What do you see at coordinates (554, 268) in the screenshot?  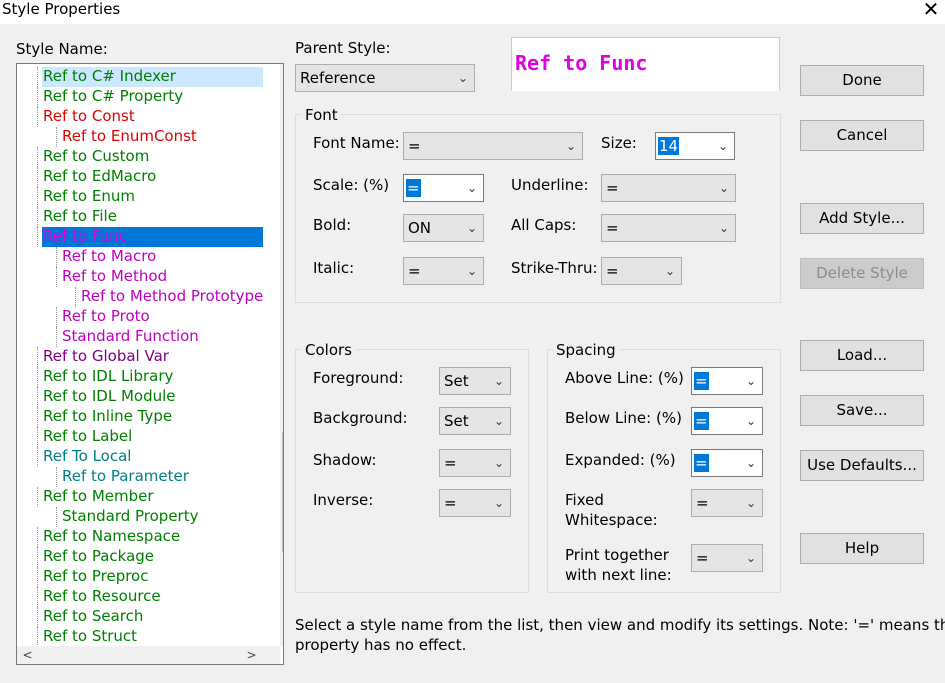 I see `strike-thru-label: Strike-Thru:` at bounding box center [554, 268].